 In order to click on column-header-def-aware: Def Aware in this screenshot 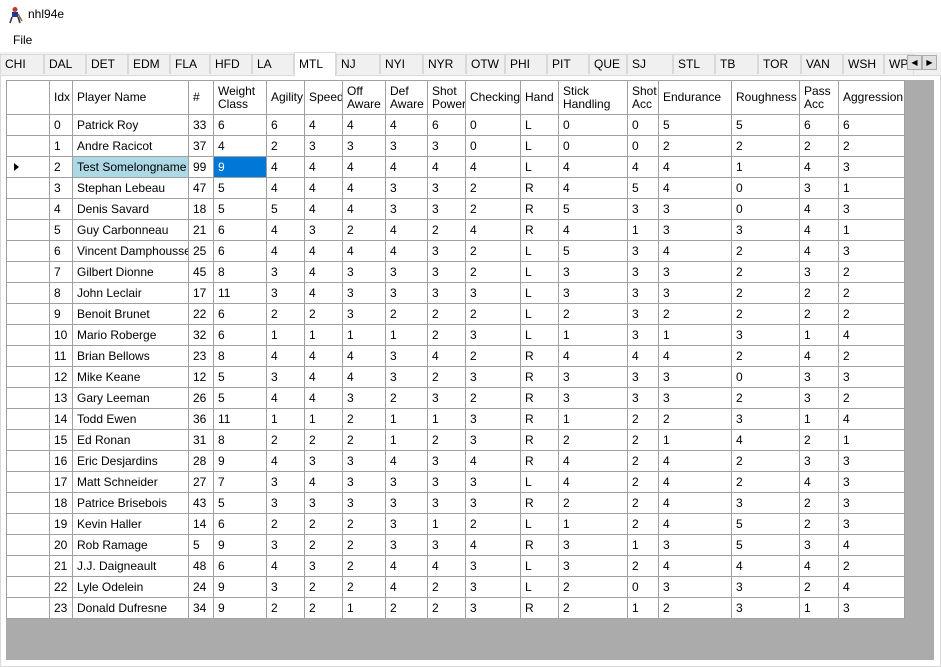, I will do `click(406, 97)`.